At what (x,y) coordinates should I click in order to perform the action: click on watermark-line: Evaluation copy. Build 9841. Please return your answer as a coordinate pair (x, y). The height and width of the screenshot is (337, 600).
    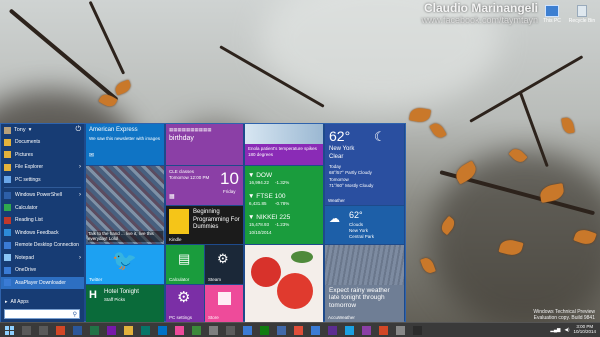
    Looking at the image, I should click on (564, 318).